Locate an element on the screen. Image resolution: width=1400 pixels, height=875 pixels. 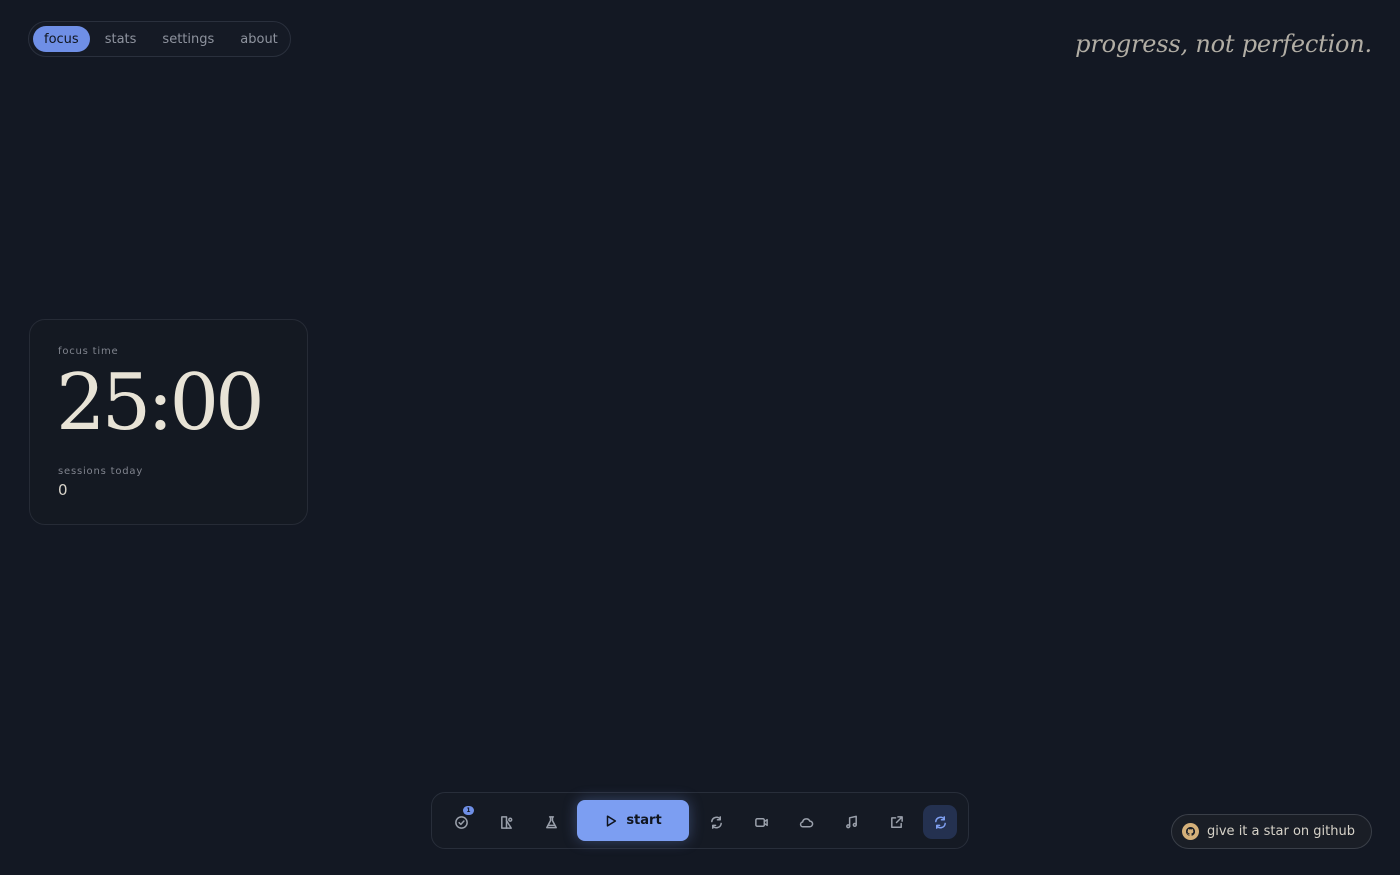
shapes-icon is located at coordinates (506, 822).